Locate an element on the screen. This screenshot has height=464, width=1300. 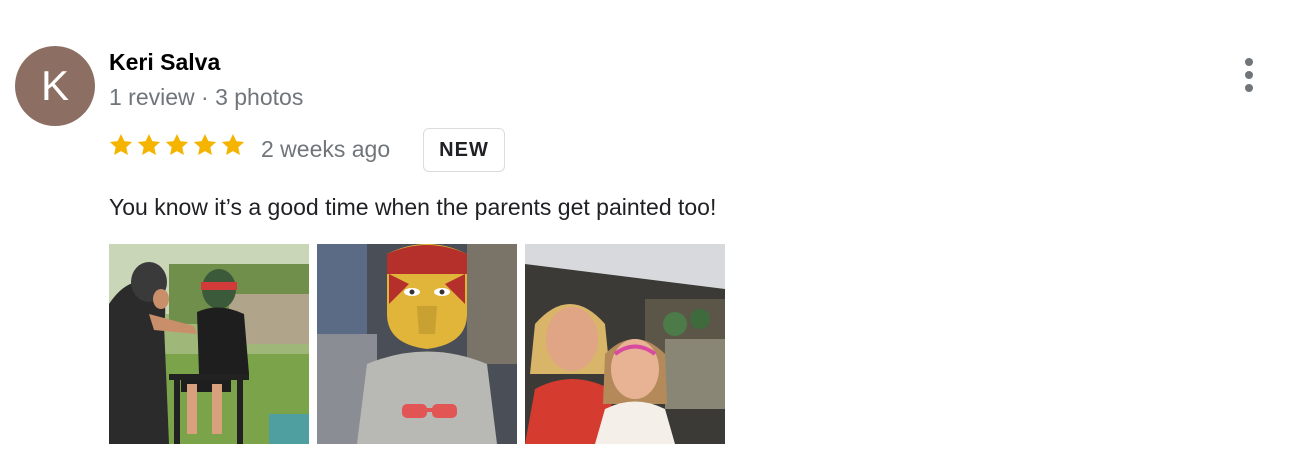
more-options-button is located at coordinates (1249, 75).